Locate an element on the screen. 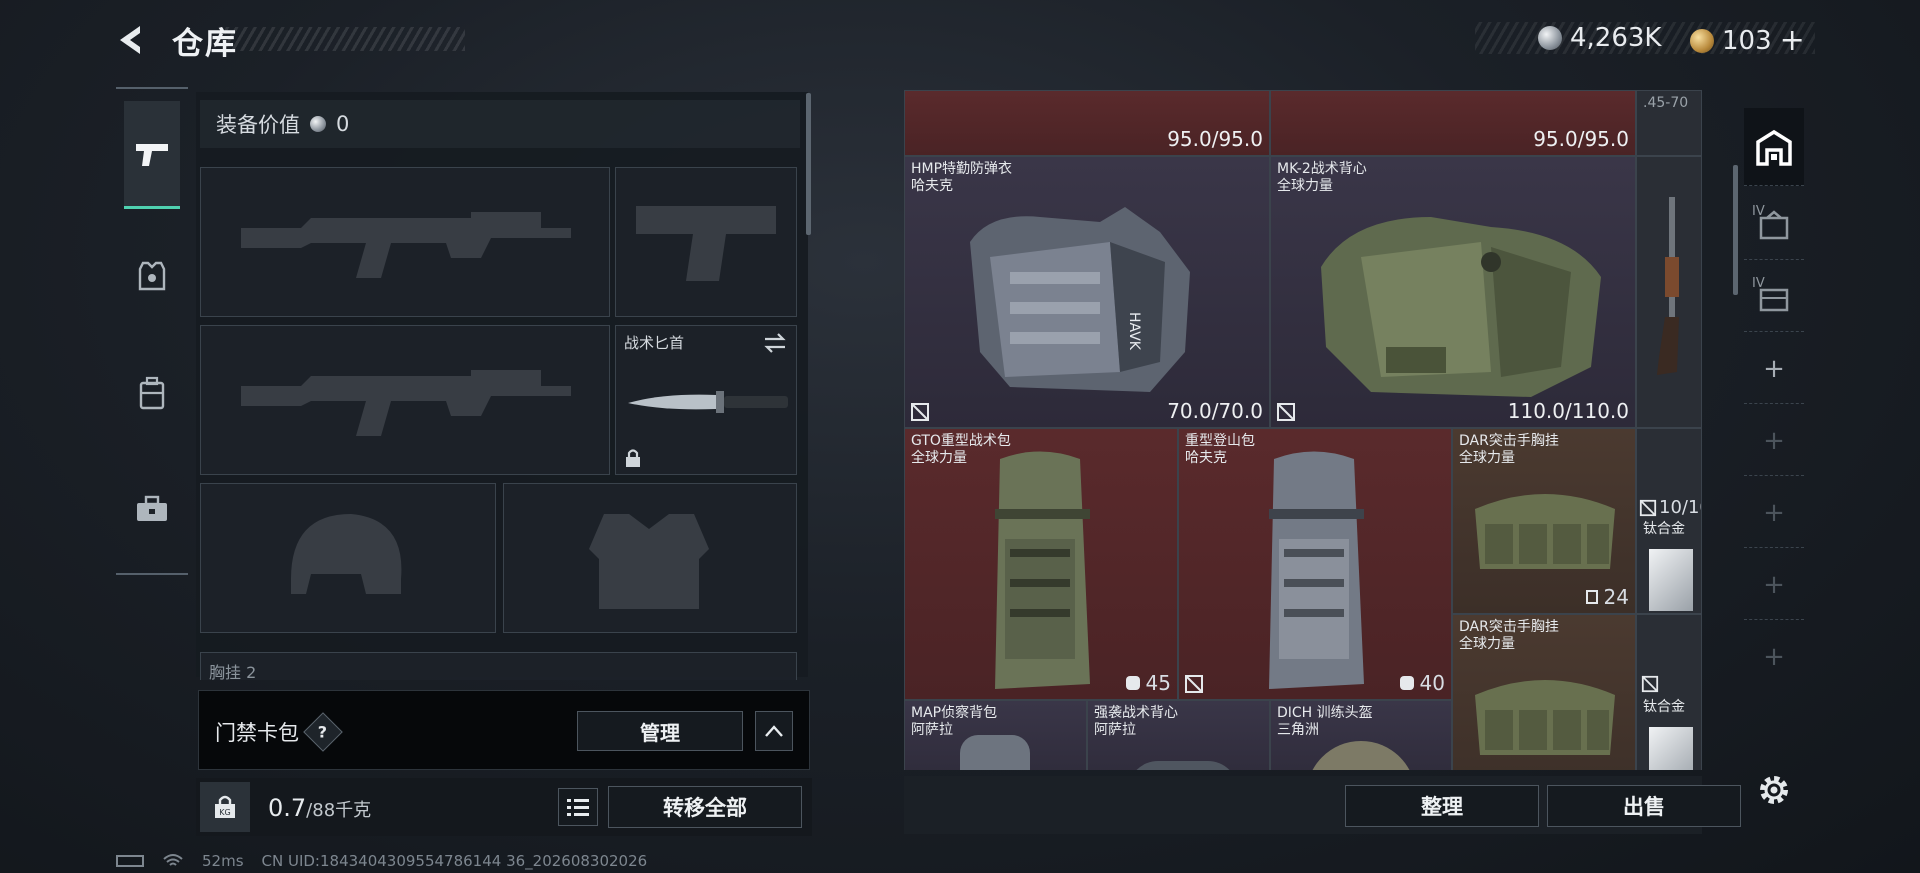 The width and height of the screenshot is (1920, 873). silver-amount: 4,263K is located at coordinates (1616, 38).